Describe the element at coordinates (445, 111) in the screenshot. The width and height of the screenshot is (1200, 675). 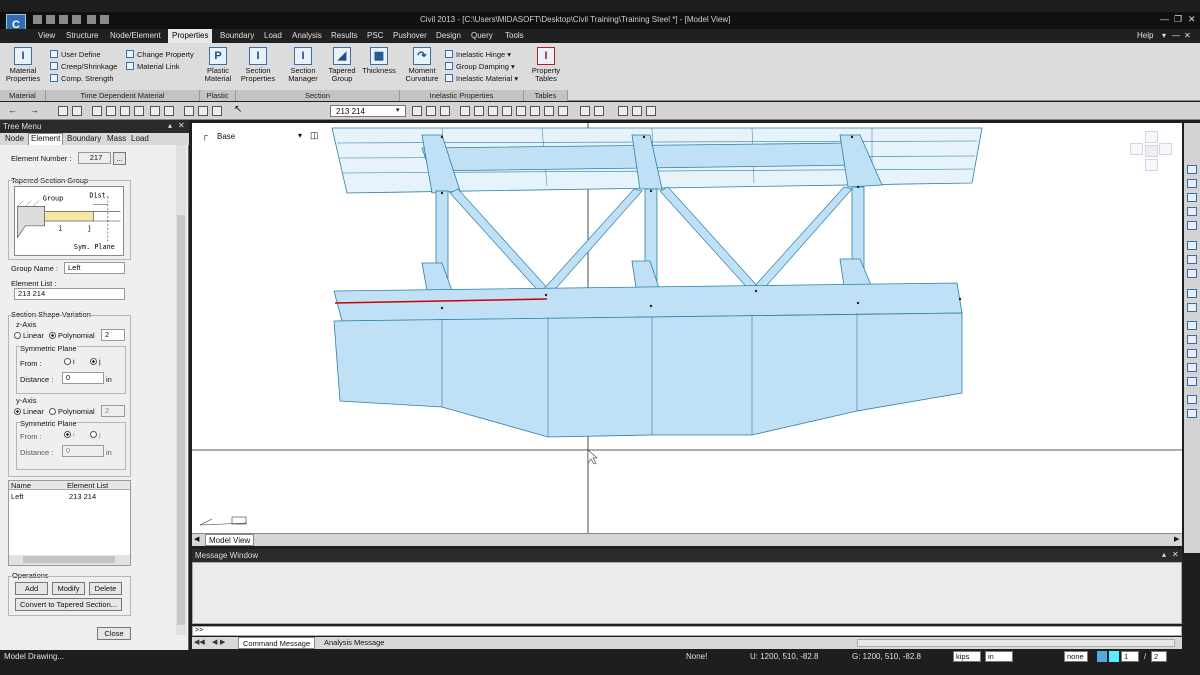
I see `activate-all-icon` at that location.